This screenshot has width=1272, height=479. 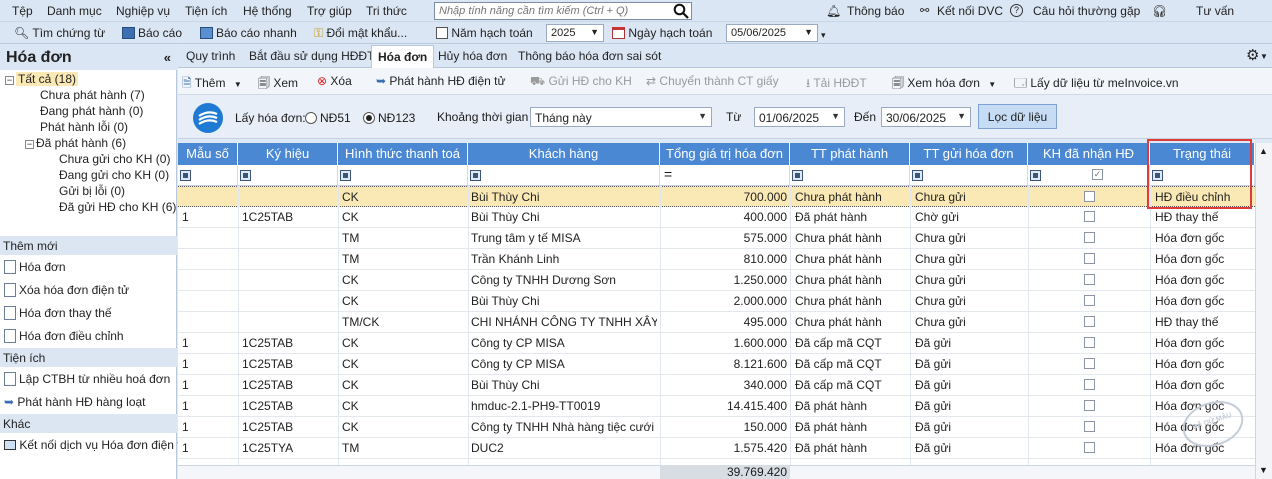 What do you see at coordinates (926, 117) in the screenshot?
I see `to-date-select: 30/06/2025 ▼` at bounding box center [926, 117].